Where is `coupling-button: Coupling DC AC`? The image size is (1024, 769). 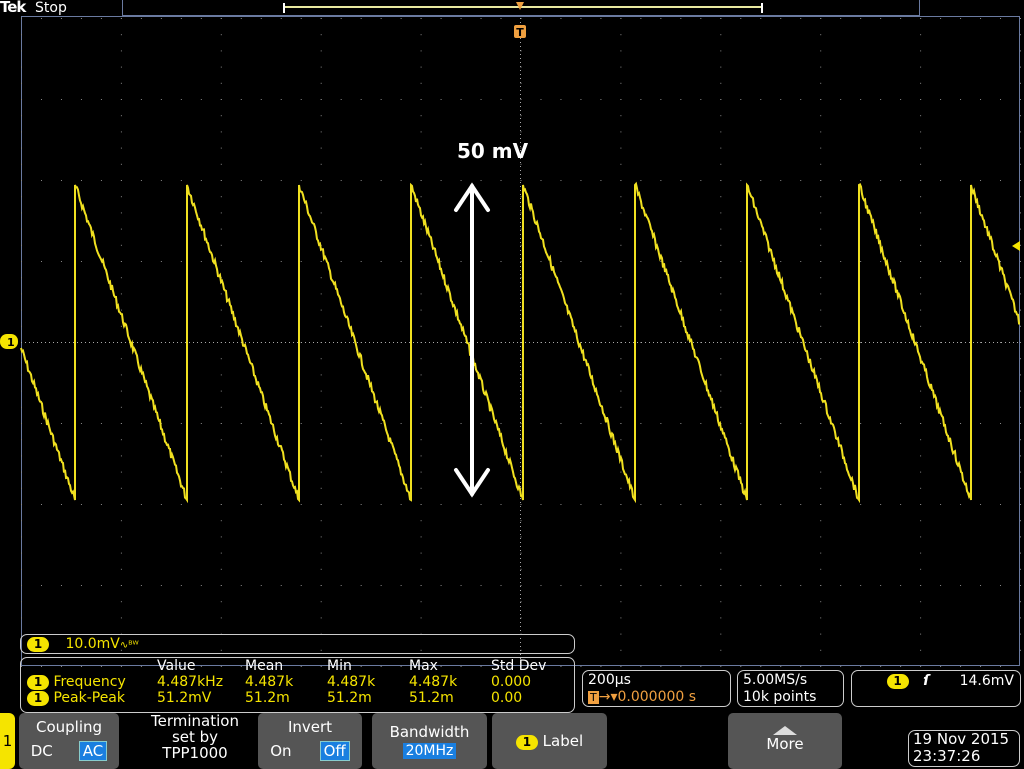 coupling-button: Coupling DC AC is located at coordinates (69, 741).